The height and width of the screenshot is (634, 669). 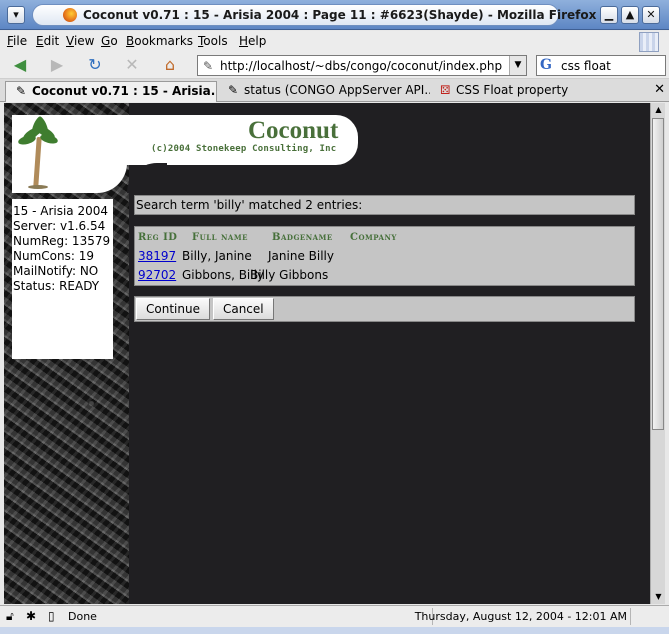 What do you see at coordinates (70, 15) in the screenshot?
I see `firefox-logo-icon` at bounding box center [70, 15].